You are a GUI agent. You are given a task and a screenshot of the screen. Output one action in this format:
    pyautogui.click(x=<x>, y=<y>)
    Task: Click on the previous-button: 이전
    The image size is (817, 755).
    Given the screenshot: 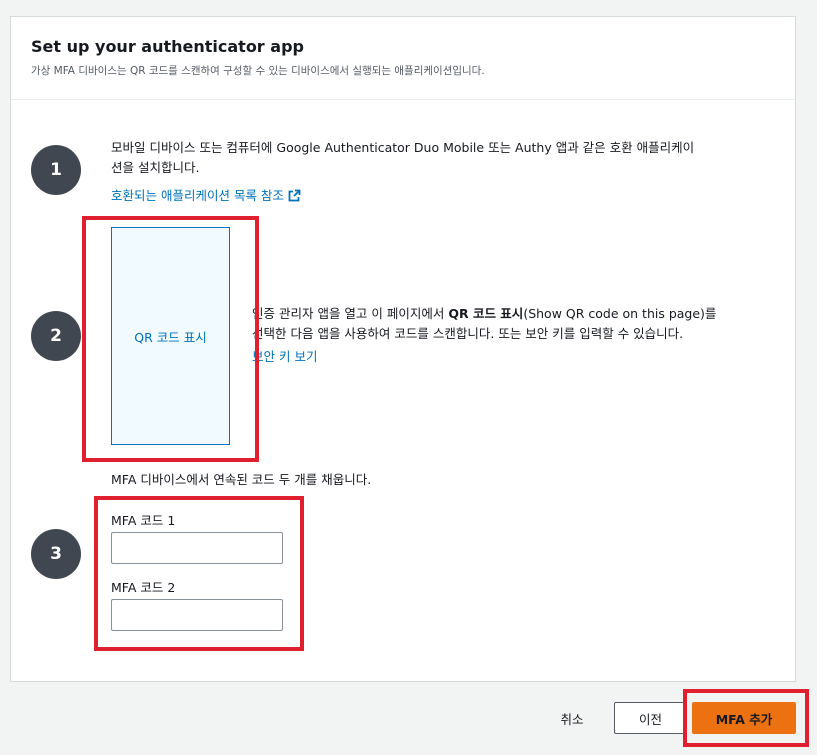 What is the action you would take?
    pyautogui.click(x=650, y=718)
    